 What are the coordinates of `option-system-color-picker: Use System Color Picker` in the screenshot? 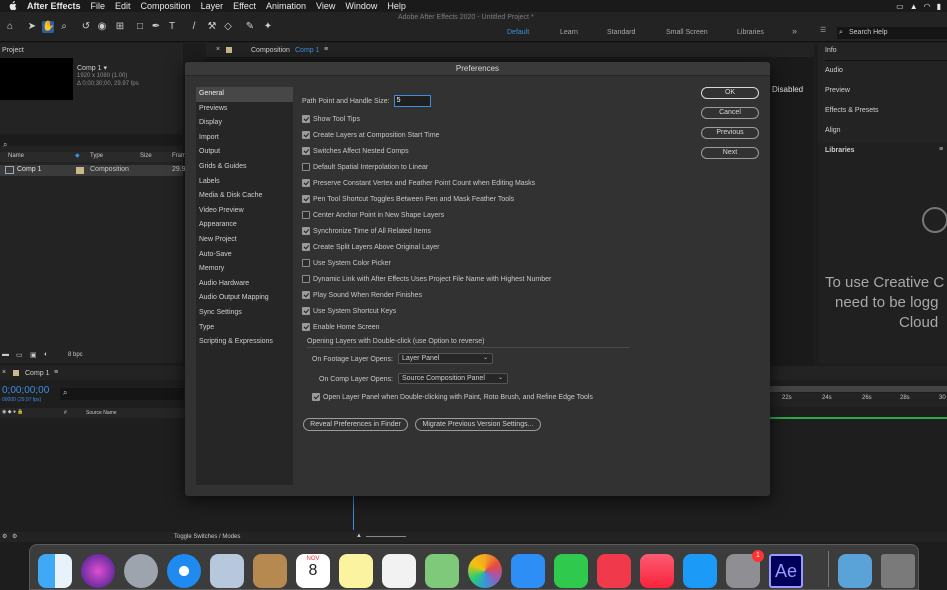 It's located at (346, 263).